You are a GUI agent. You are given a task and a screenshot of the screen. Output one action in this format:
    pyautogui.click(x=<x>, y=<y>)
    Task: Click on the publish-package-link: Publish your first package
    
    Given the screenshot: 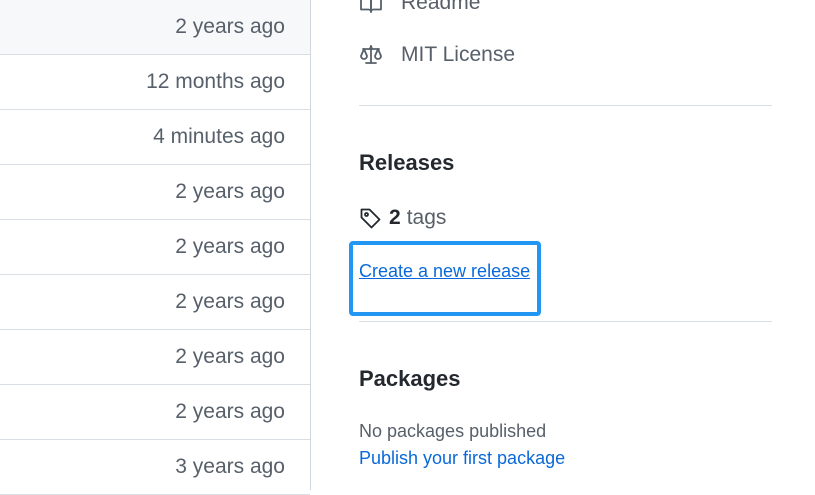 What is the action you would take?
    pyautogui.click(x=462, y=458)
    